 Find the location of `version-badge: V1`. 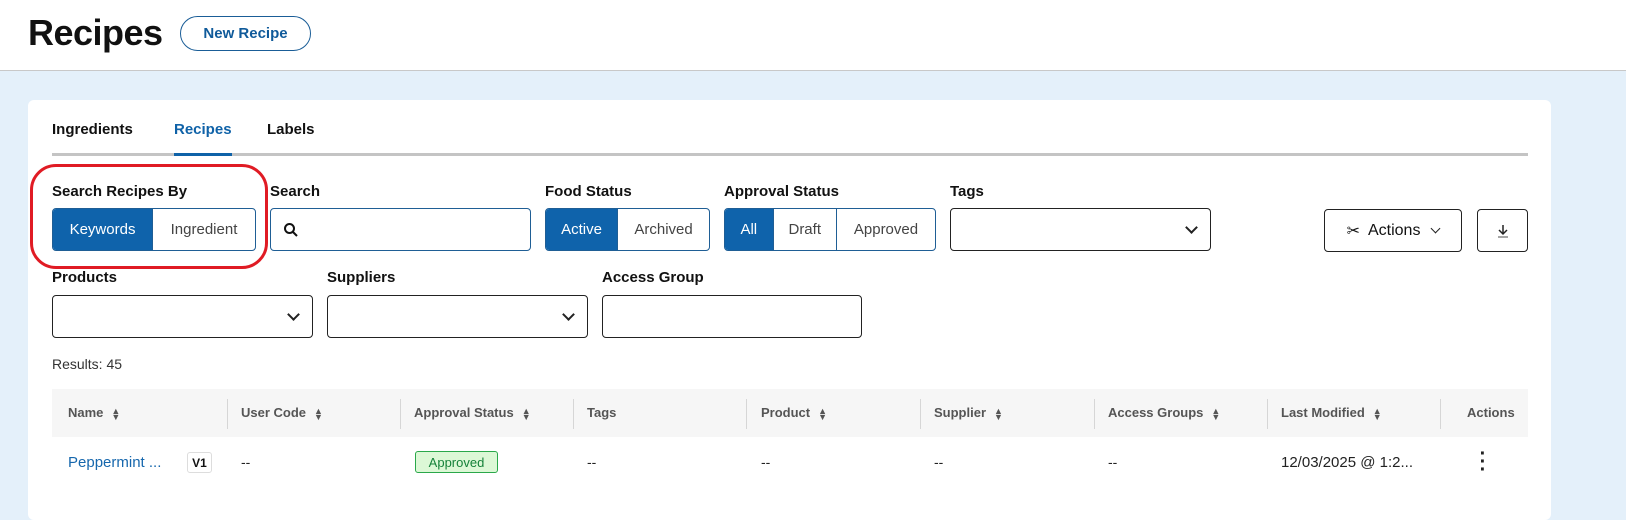

version-badge: V1 is located at coordinates (199, 462).